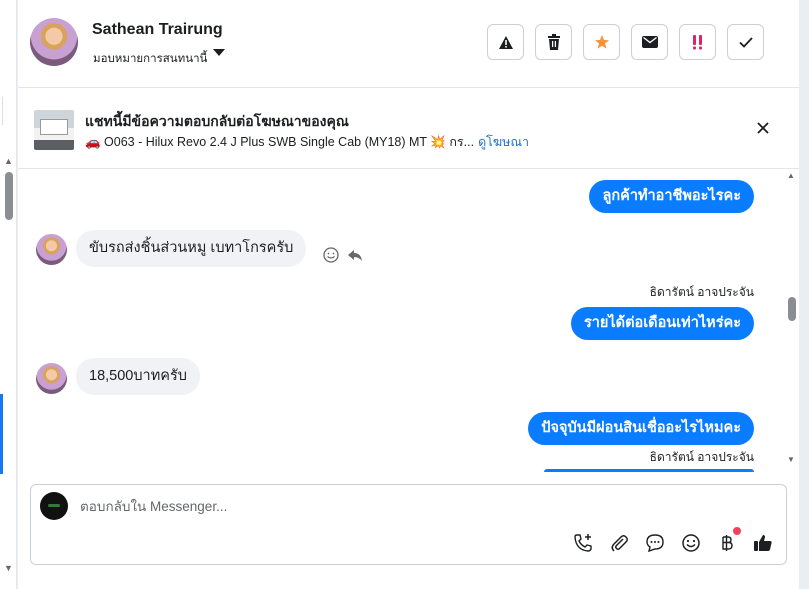 This screenshot has height=589, width=809. I want to click on star-button, so click(601, 42).